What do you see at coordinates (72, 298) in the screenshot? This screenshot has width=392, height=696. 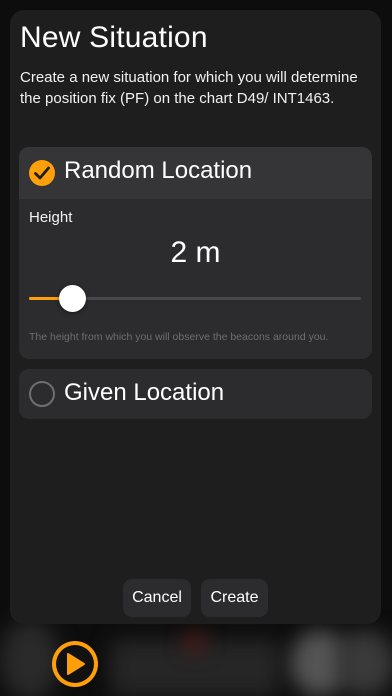 I see `height-slider-thumb` at bounding box center [72, 298].